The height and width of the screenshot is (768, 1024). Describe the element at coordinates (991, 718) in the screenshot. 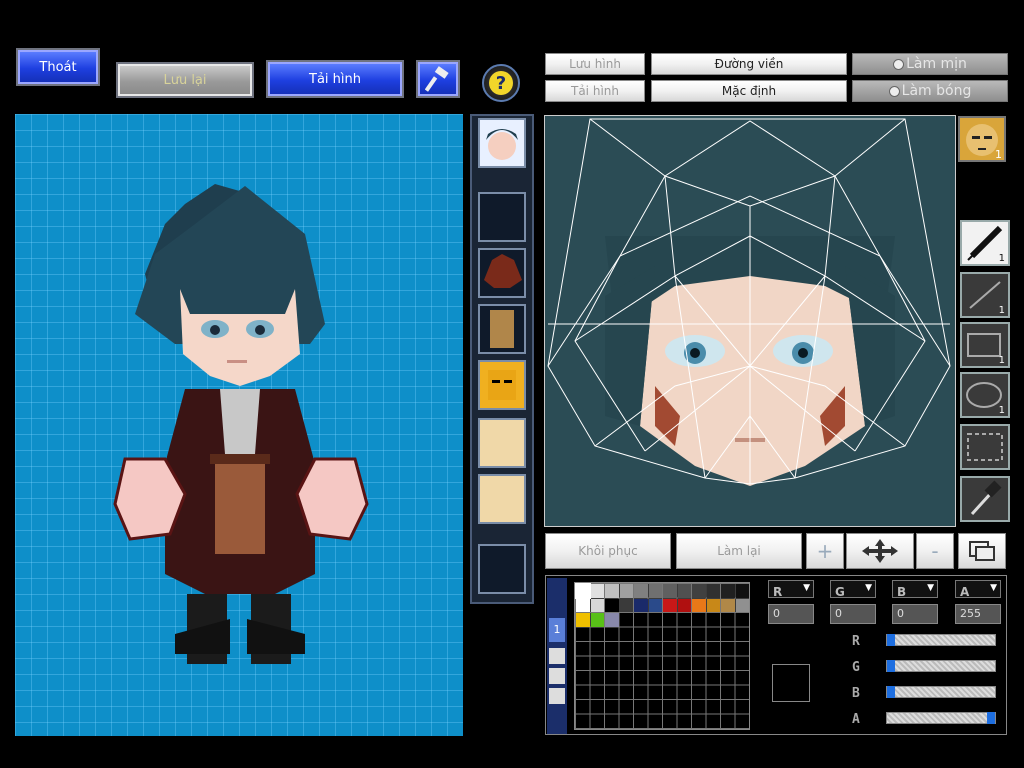

I see `a-slider-knob` at that location.